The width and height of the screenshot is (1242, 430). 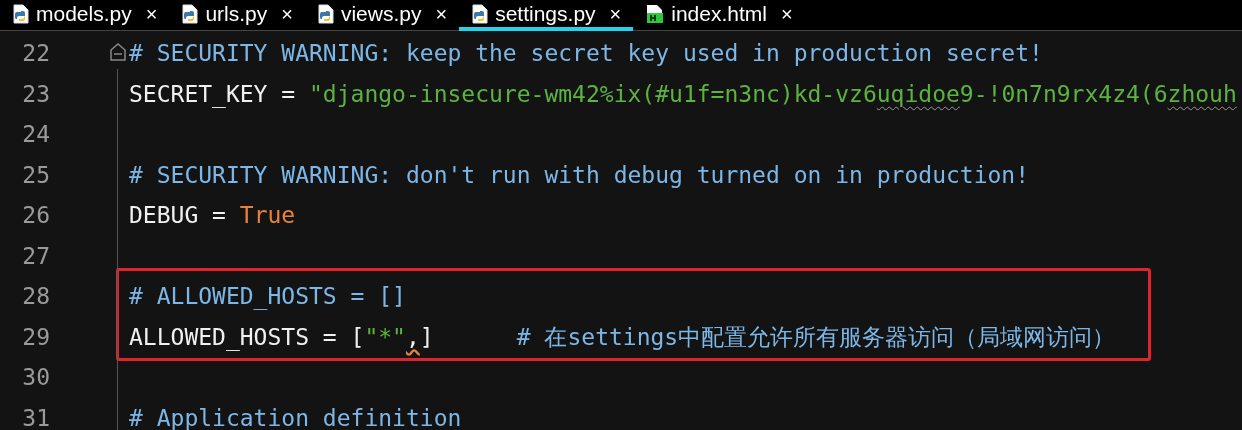 I want to click on line-number: 31, so click(x=35, y=416).